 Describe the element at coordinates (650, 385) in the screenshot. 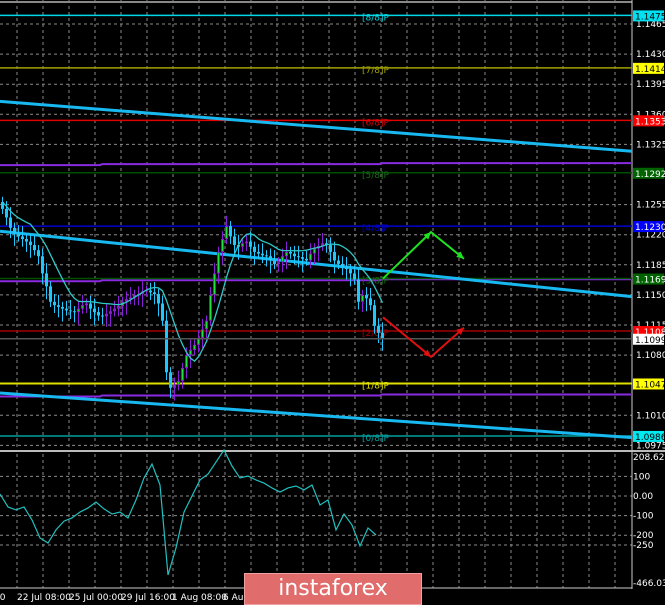

I see `price-label: 1.1047` at that location.